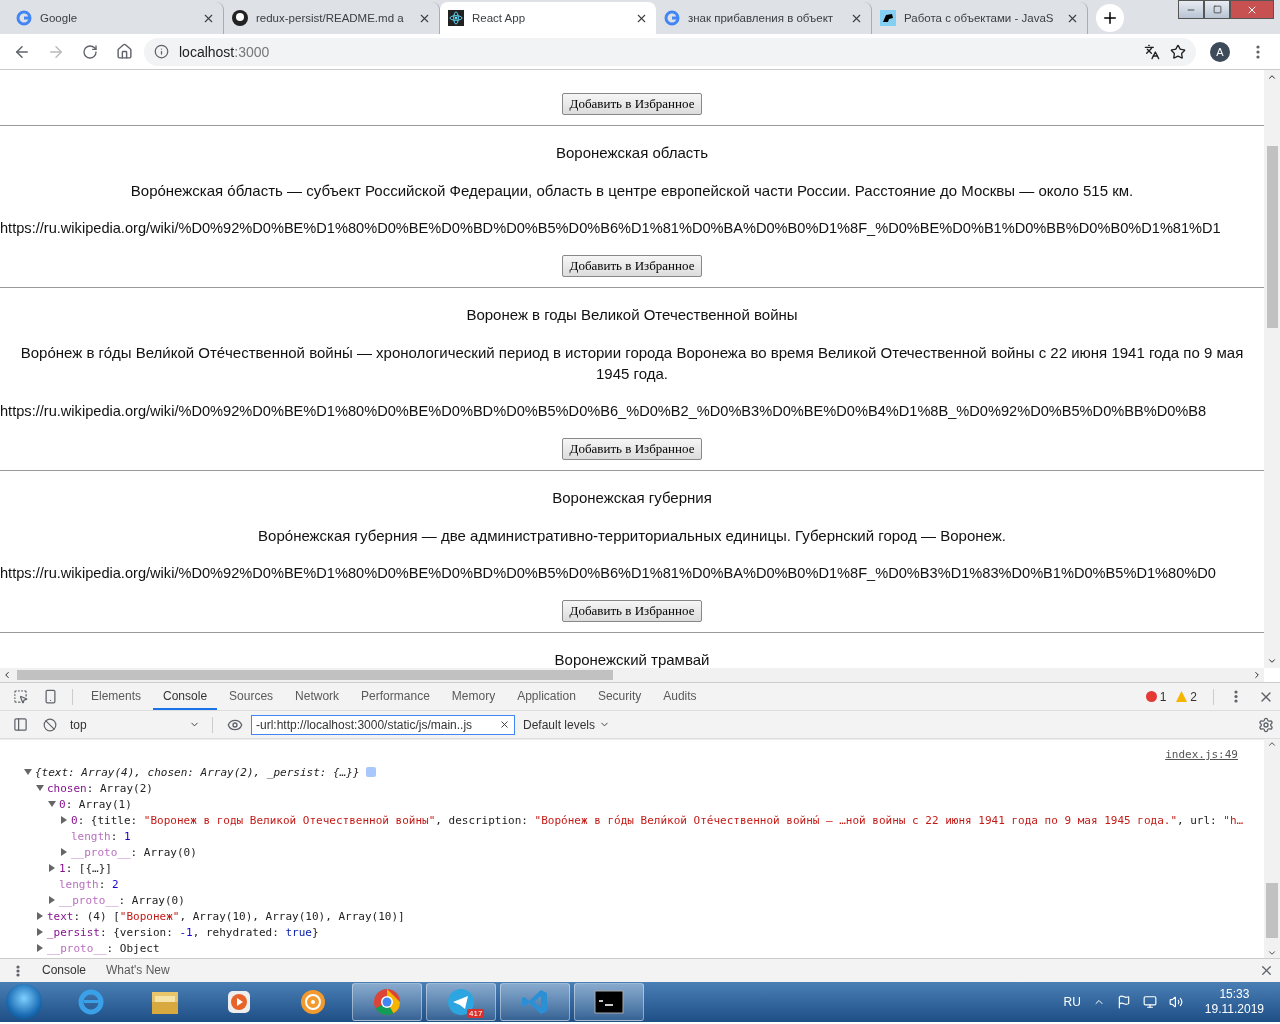  I want to click on url-text: localhost:3000, so click(224, 51).